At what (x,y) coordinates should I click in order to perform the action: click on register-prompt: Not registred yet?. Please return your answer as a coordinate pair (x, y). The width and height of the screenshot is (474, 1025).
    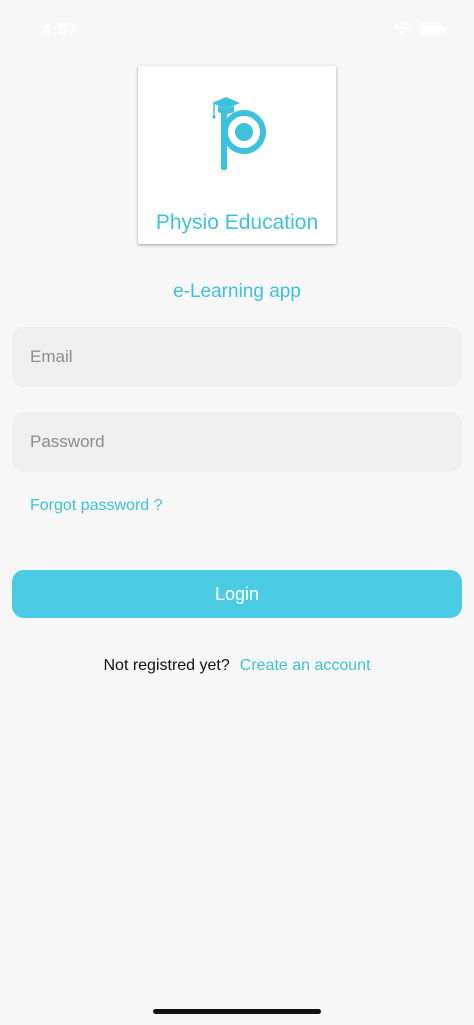
    Looking at the image, I should click on (166, 665).